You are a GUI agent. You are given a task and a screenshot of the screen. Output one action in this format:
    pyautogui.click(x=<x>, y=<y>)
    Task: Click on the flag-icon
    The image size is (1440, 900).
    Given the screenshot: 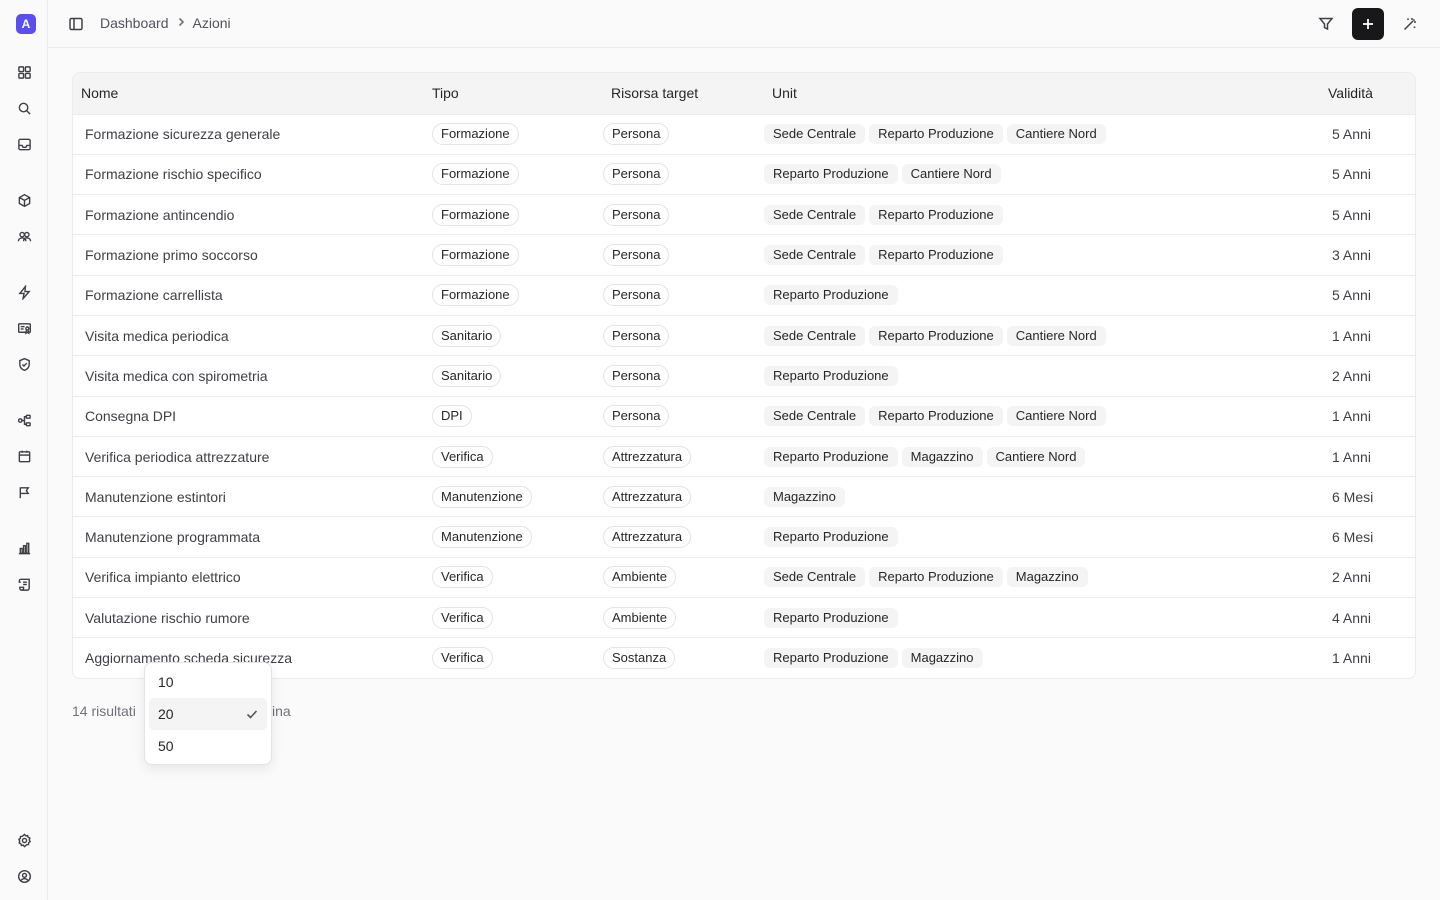 What is the action you would take?
    pyautogui.click(x=24, y=492)
    